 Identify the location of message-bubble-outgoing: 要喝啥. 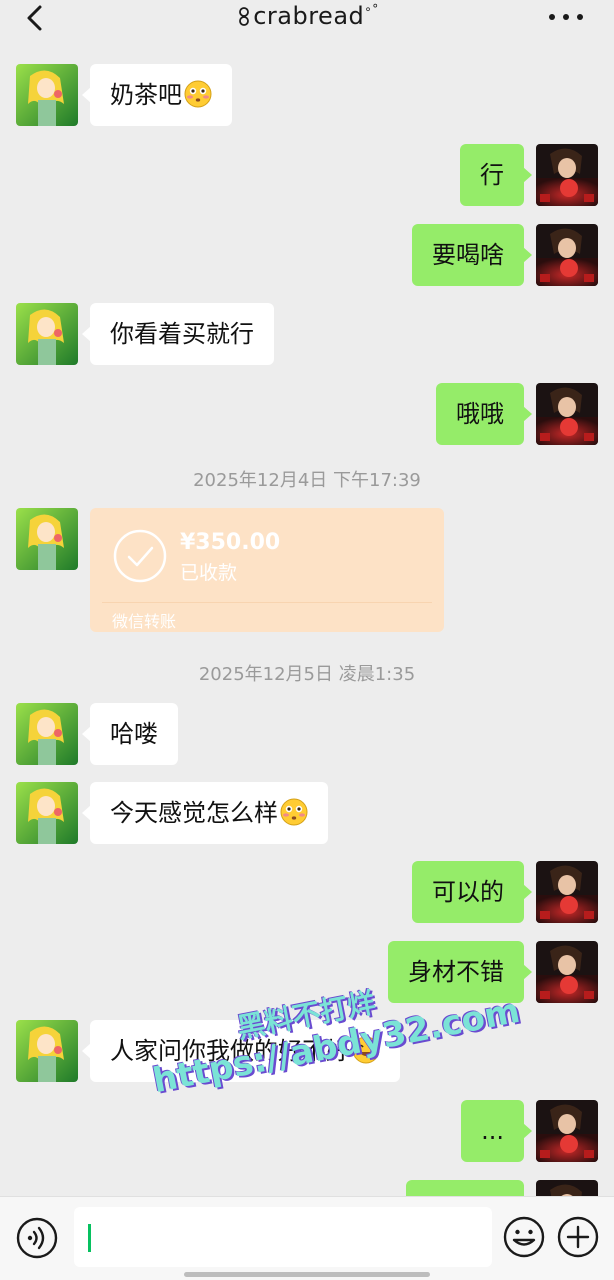
(472, 255).